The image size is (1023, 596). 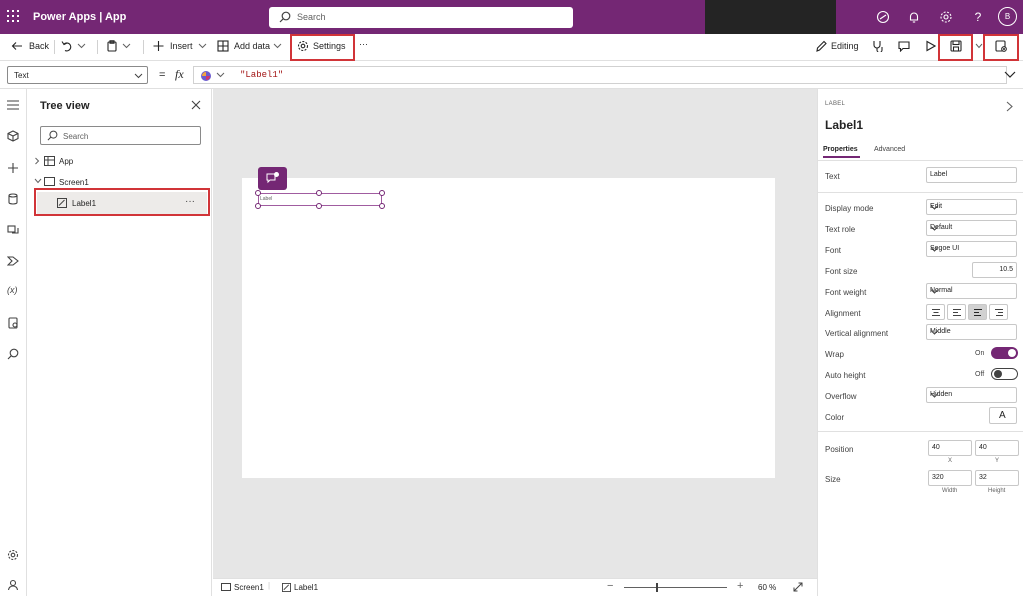 I want to click on formula-input: "Label1", so click(x=600, y=75).